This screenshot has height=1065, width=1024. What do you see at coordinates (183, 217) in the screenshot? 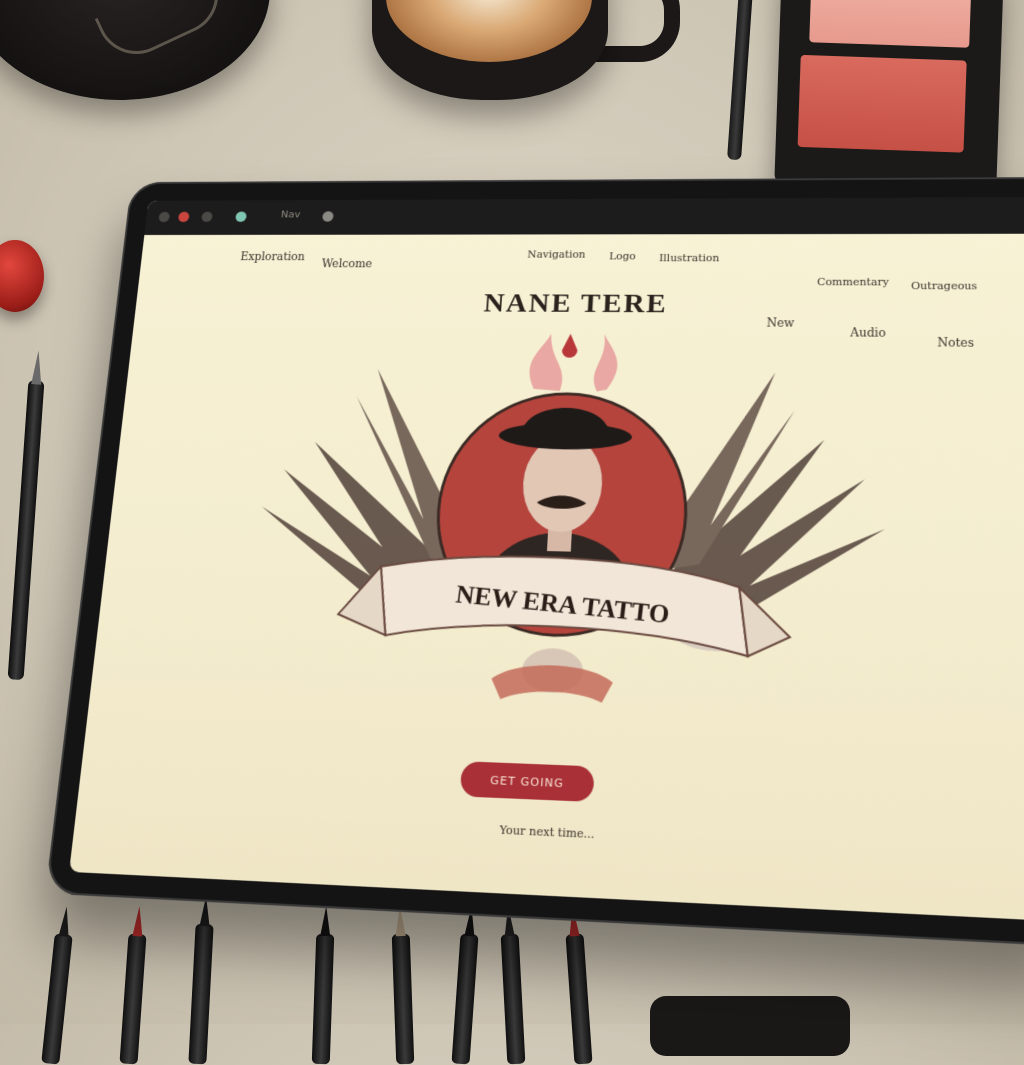
I see `close-icon` at bounding box center [183, 217].